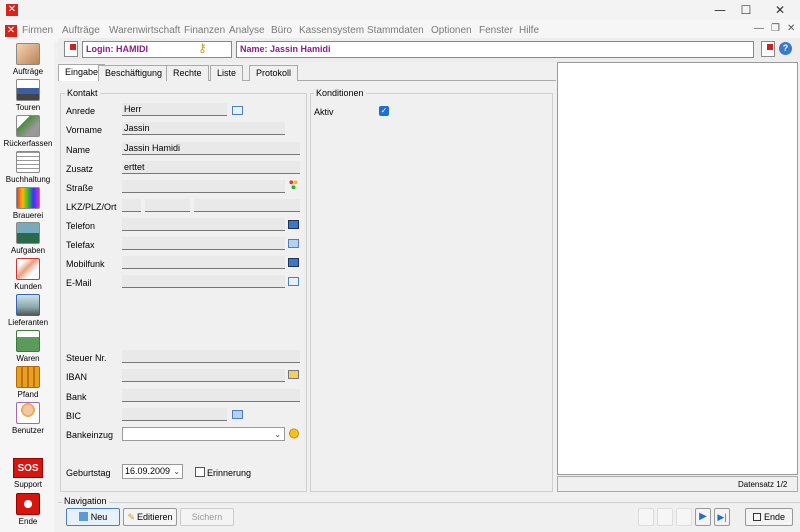  What do you see at coordinates (720, 10) in the screenshot?
I see `minimize-button: —` at bounding box center [720, 10].